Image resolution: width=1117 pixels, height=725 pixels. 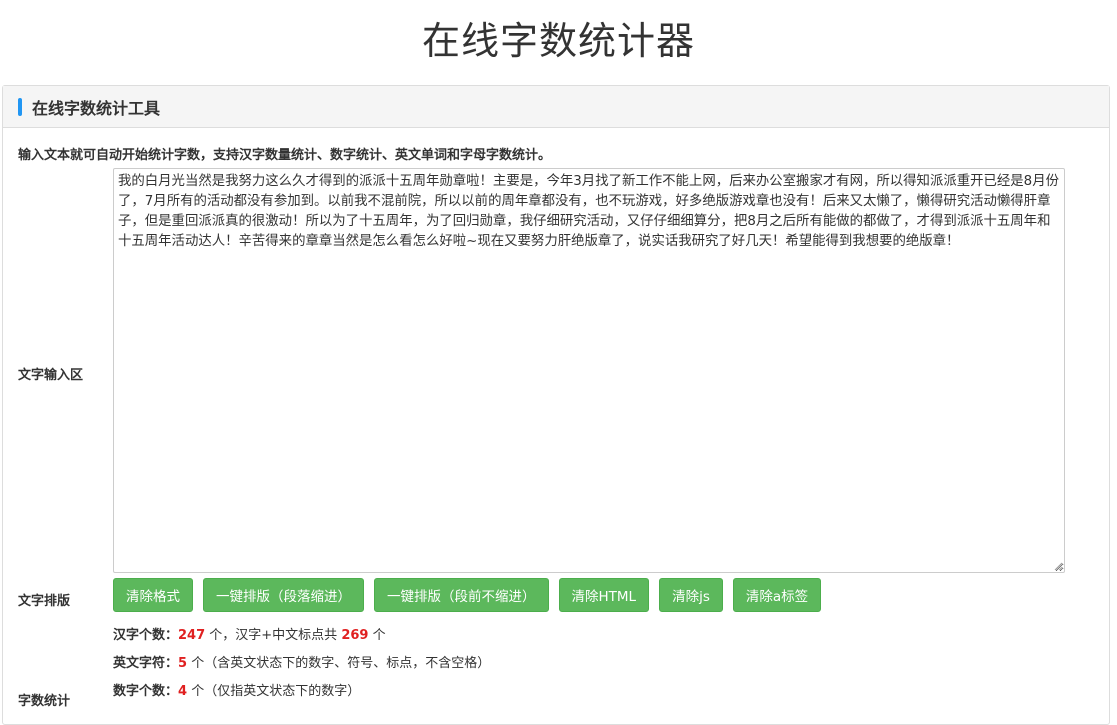 What do you see at coordinates (183, 663) in the screenshot?
I see `english-count-value: 5` at bounding box center [183, 663].